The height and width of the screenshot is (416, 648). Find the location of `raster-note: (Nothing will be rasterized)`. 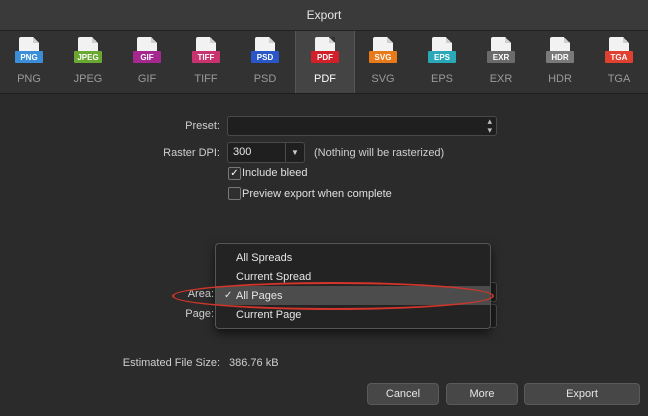

raster-note: (Nothing will be rasterized) is located at coordinates (379, 153).